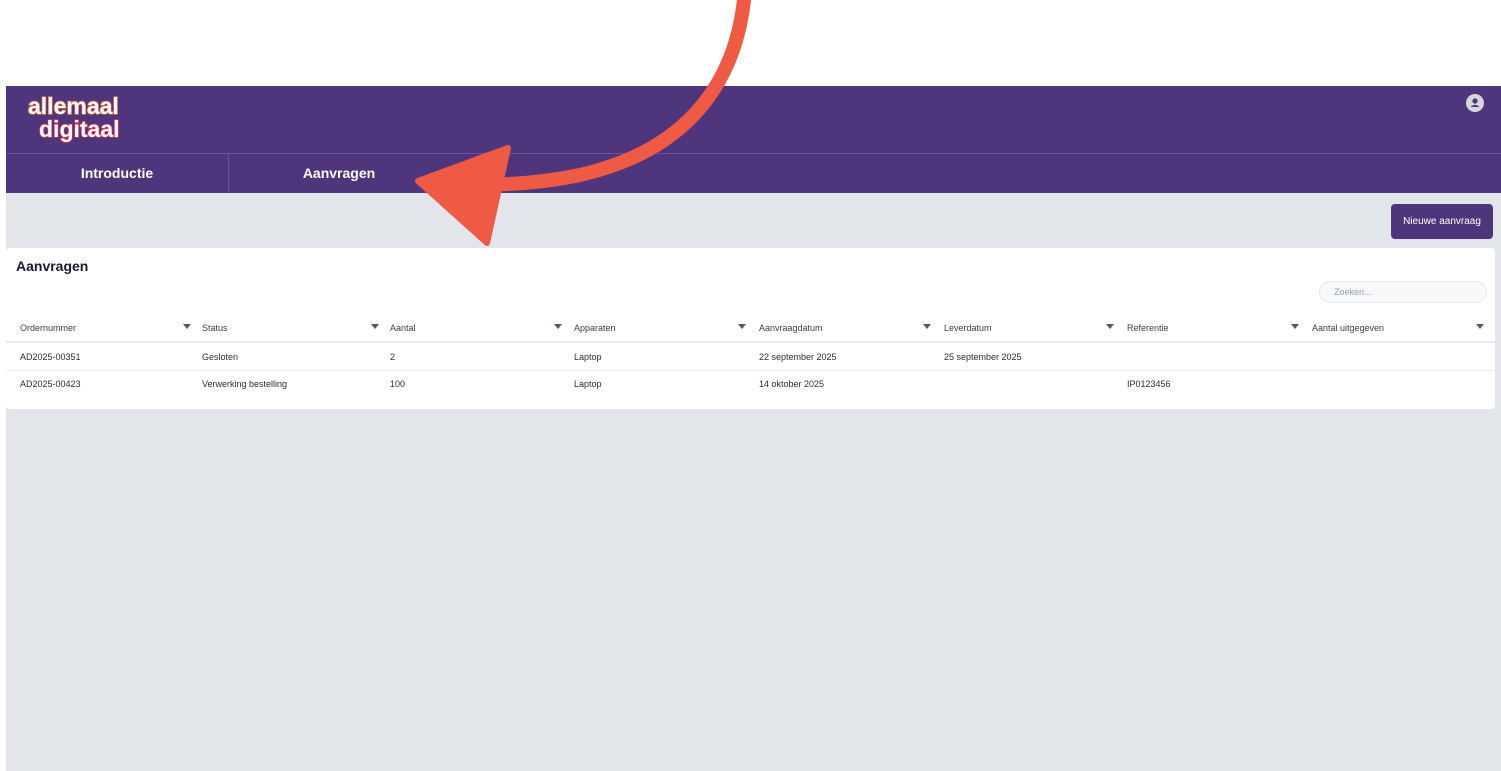 The height and width of the screenshot is (771, 1501). Describe the element at coordinates (403, 328) in the screenshot. I see `column-label: Aantal` at that location.